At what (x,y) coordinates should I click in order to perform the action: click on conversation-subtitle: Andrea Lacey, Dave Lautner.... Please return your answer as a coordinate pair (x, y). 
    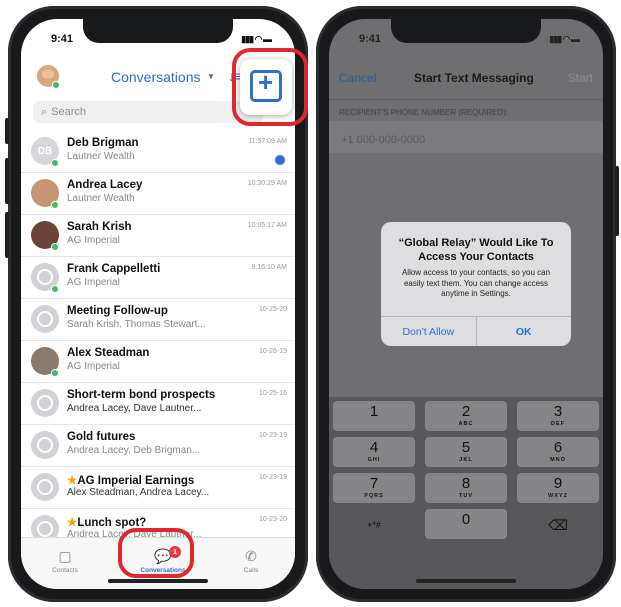
    Looking at the image, I should click on (134, 408).